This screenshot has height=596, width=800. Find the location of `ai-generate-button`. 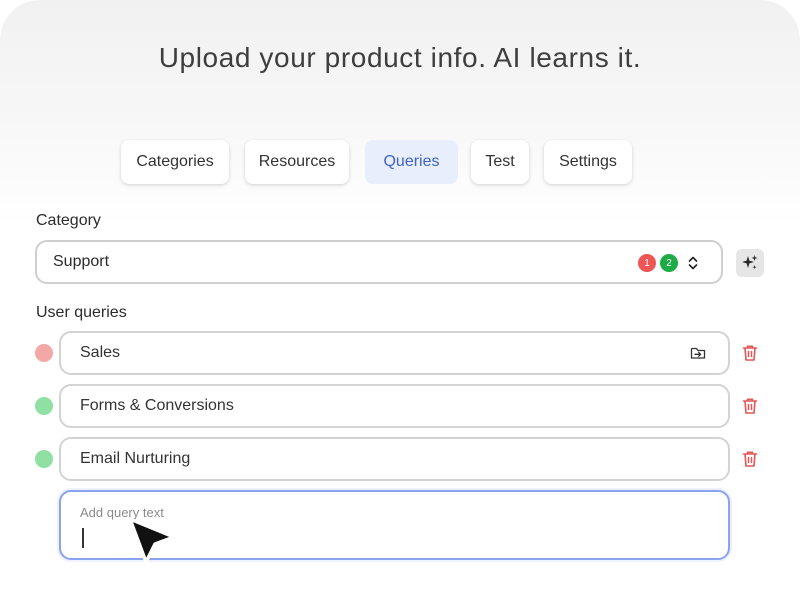

ai-generate-button is located at coordinates (750, 263).